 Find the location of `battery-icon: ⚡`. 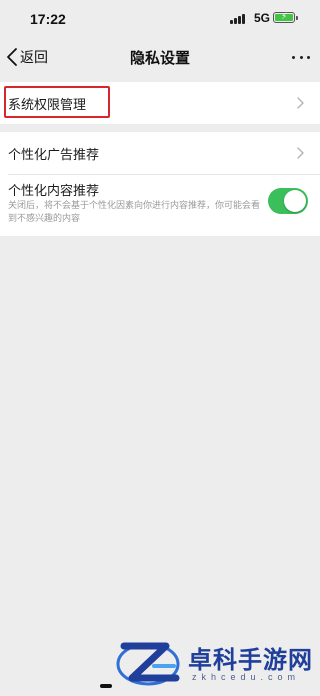

battery-icon: ⚡ is located at coordinates (285, 17).